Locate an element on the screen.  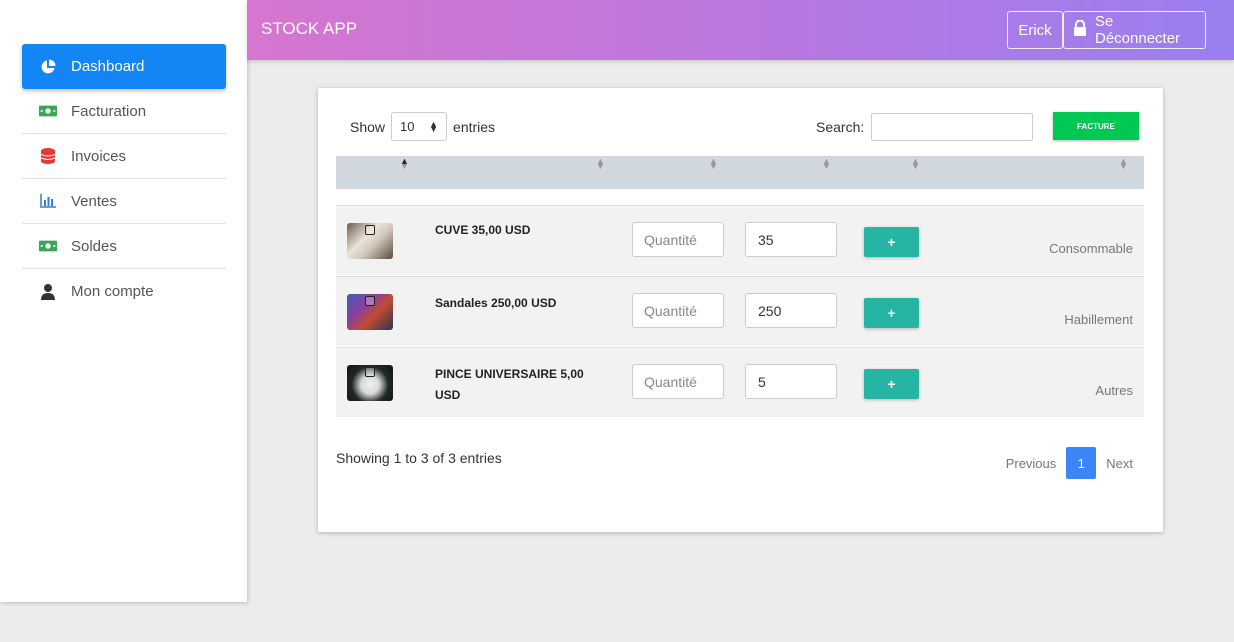
previous-page-link: Previous is located at coordinates (1031, 463).